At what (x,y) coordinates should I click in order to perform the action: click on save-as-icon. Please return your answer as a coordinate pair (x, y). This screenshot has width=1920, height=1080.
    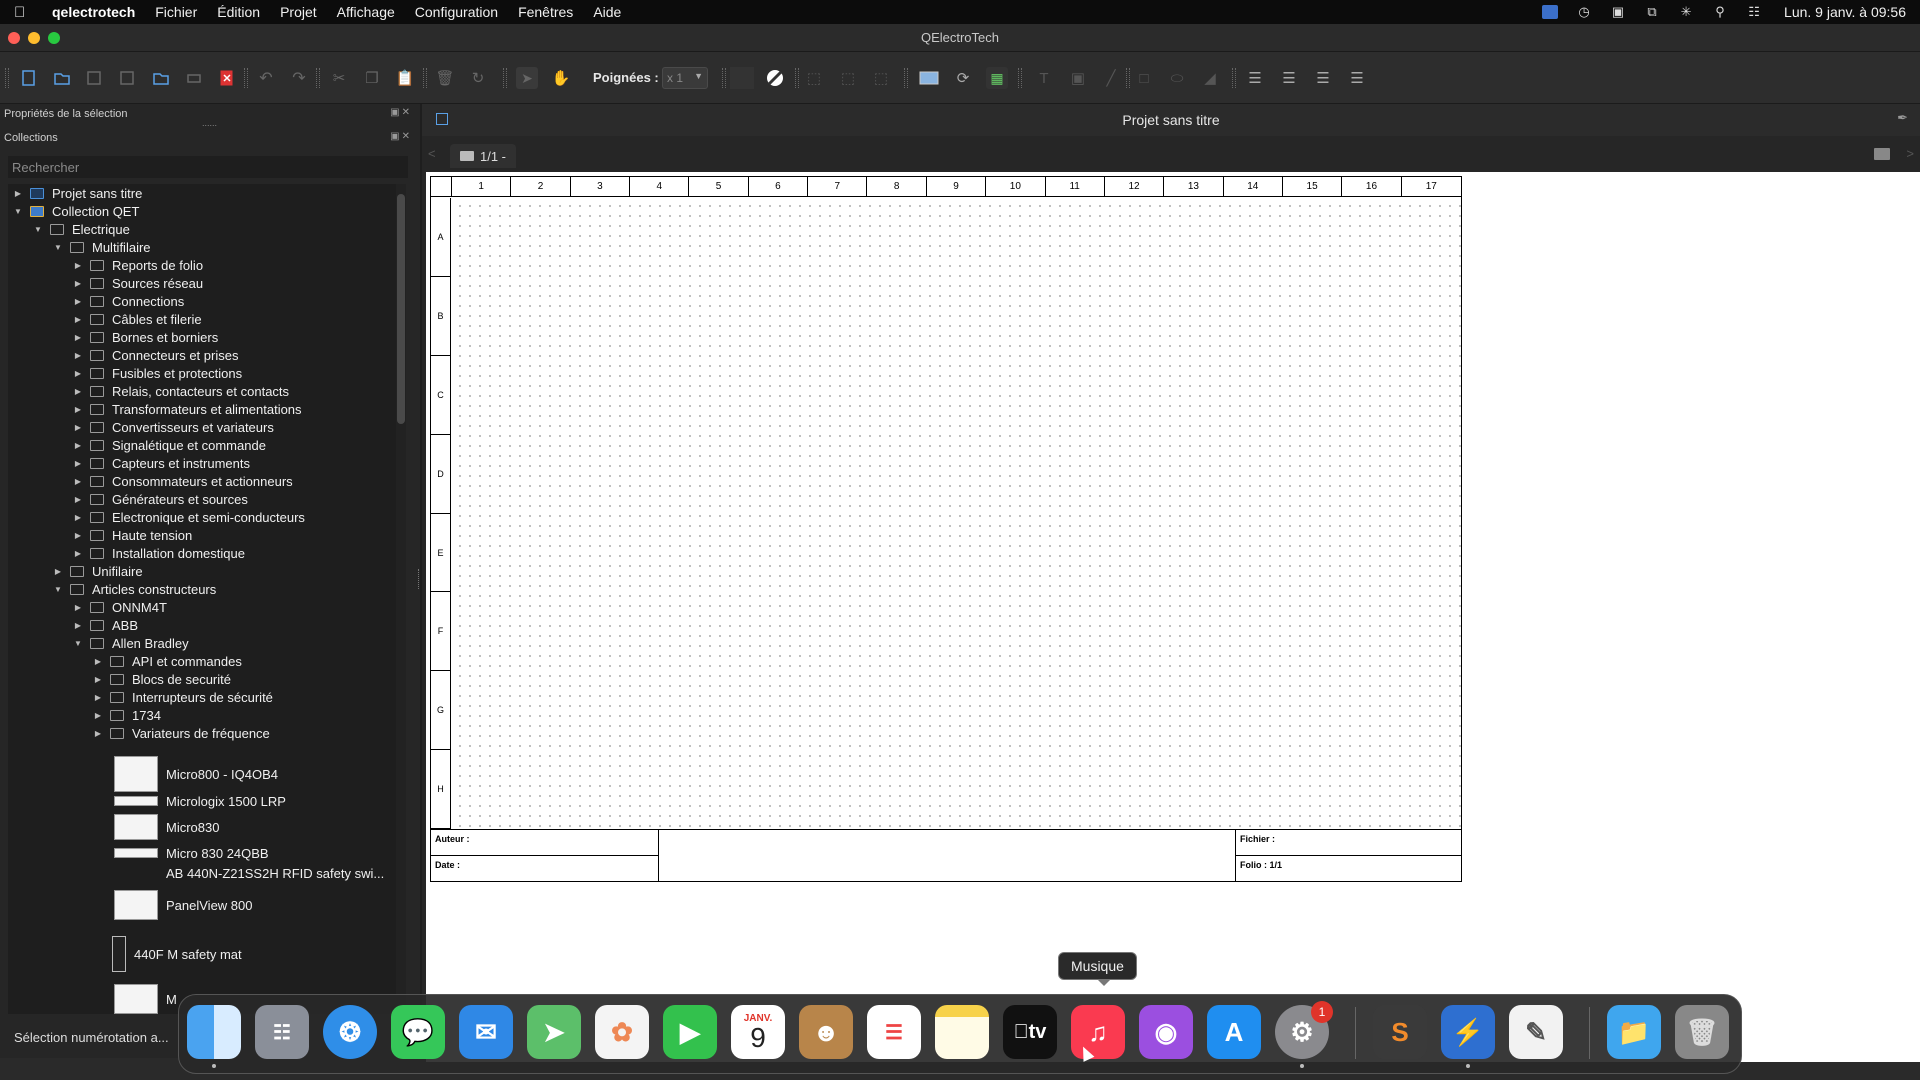
    Looking at the image, I should click on (127, 78).